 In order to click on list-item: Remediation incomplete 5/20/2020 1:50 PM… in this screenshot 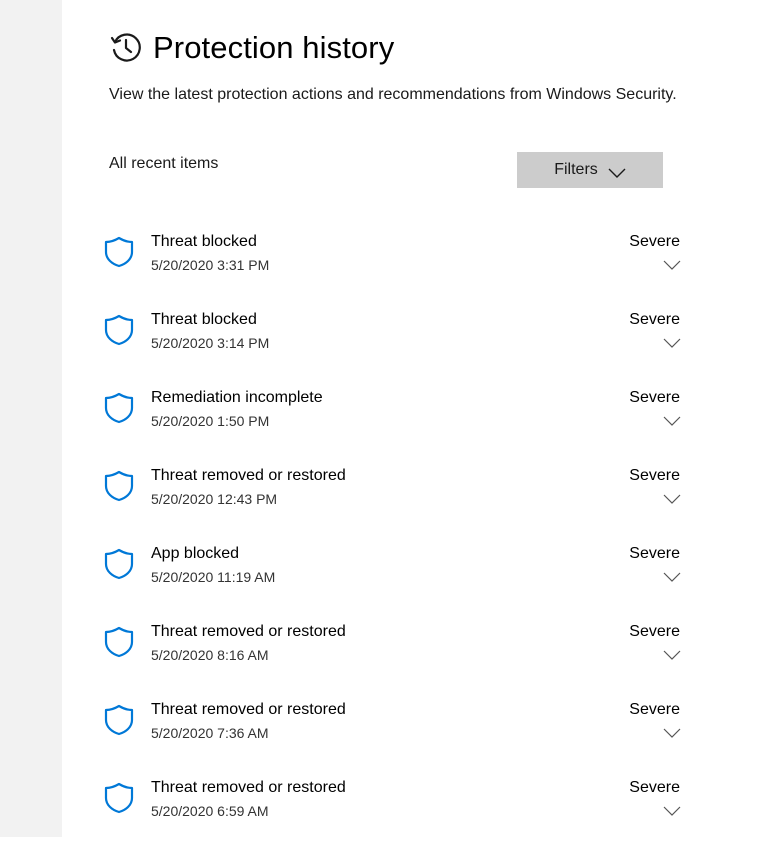, I will do `click(413, 417)`.